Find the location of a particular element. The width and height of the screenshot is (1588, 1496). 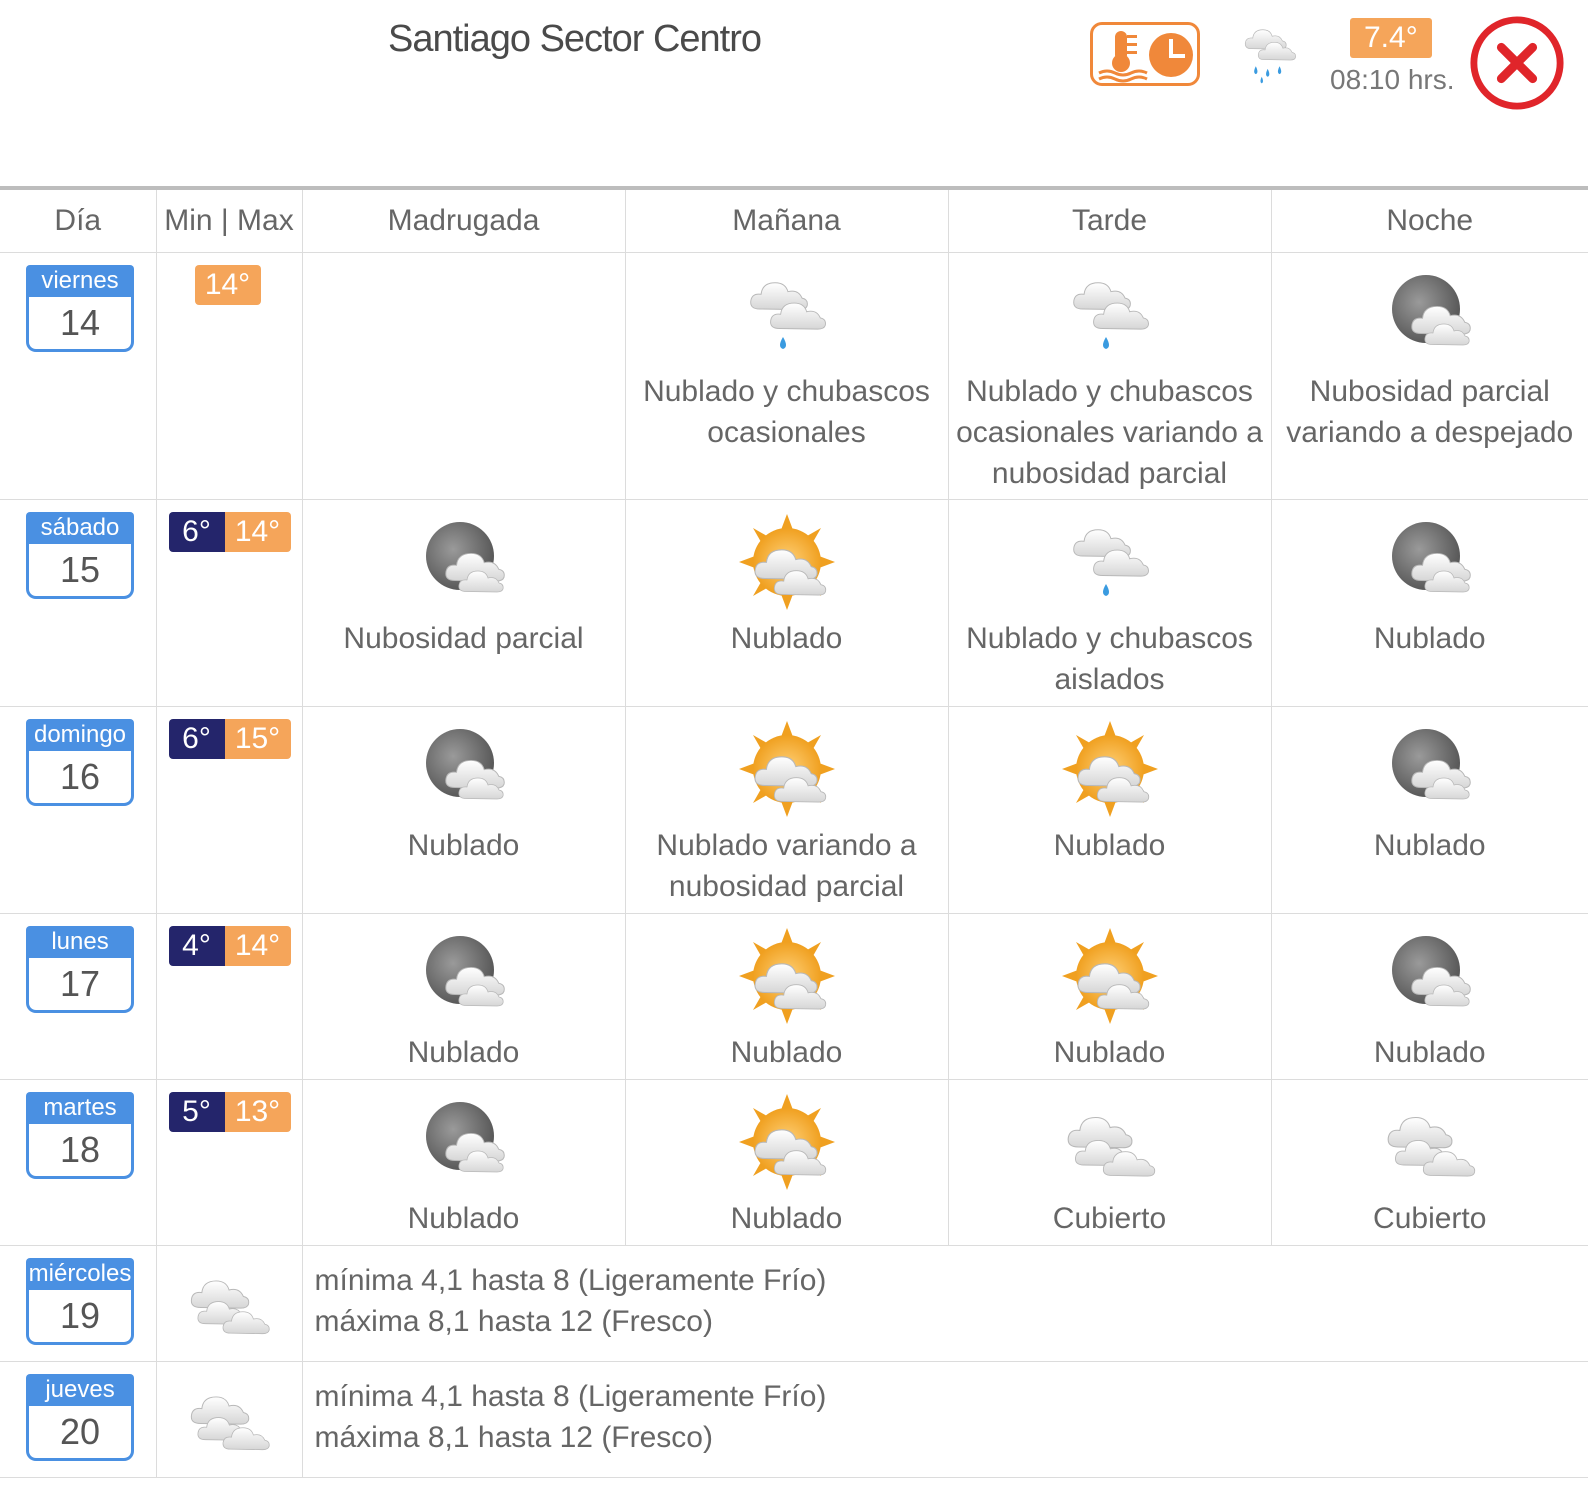

min-temperature: 5° is located at coordinates (196, 1112).